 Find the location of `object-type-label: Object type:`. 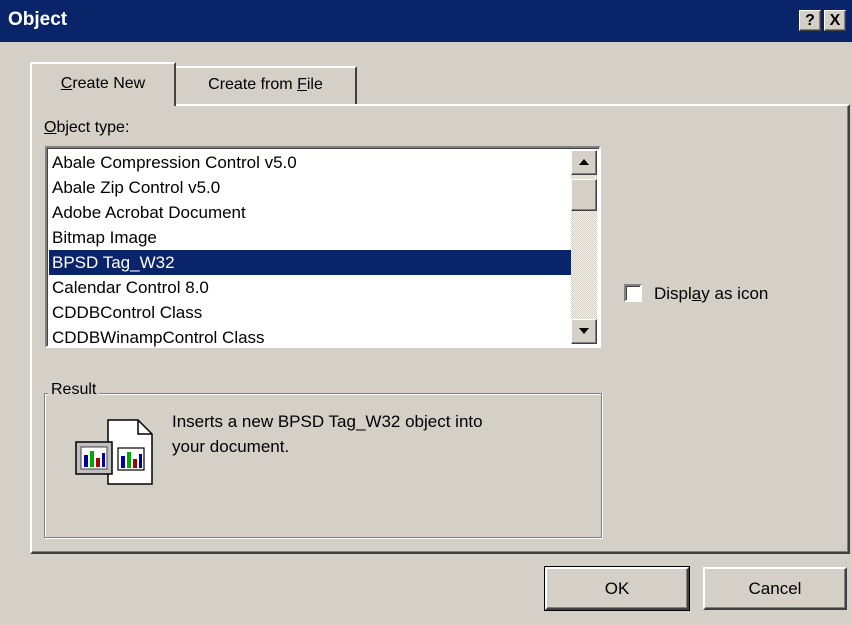

object-type-label: Object type: is located at coordinates (86, 128).